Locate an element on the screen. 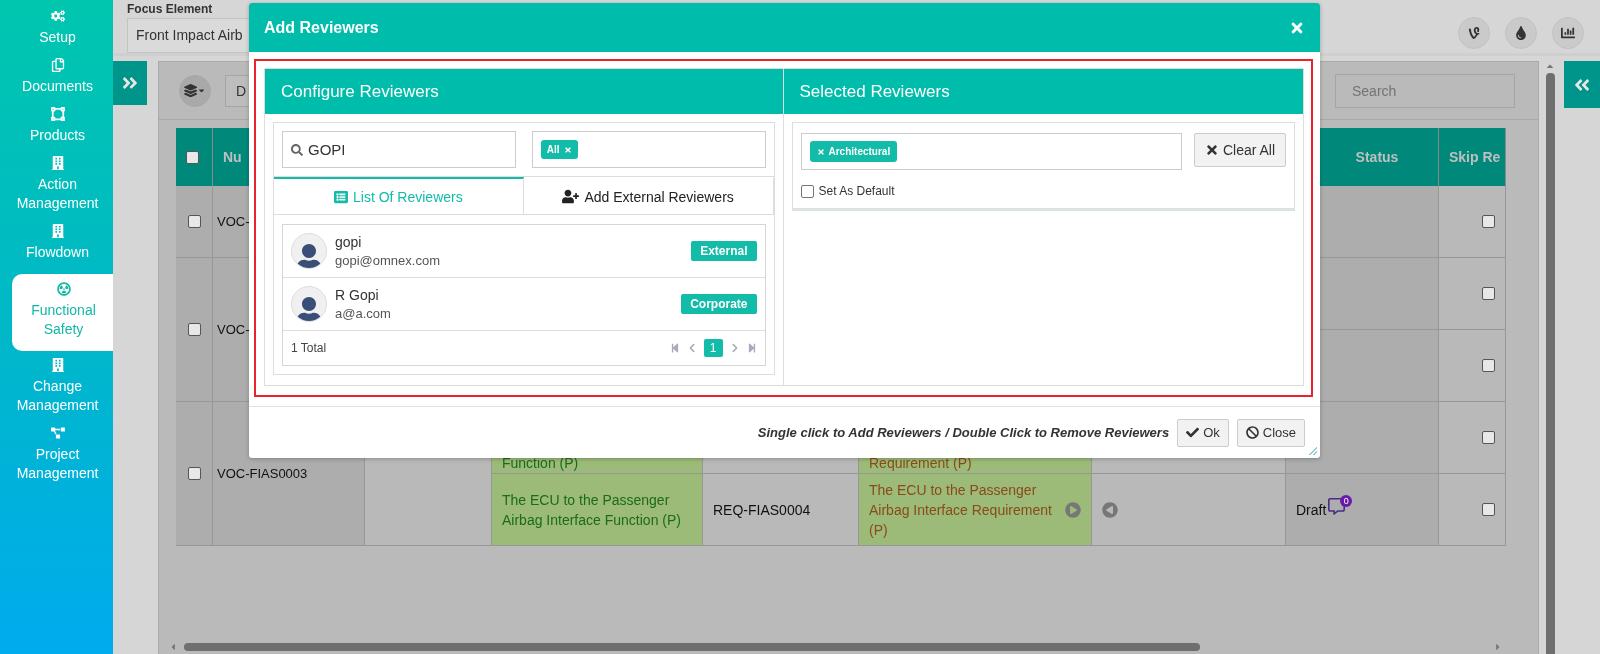 This screenshot has height=654, width=1600. reviewer-row: gopi gopi@omnex.com External is located at coordinates (524, 251).